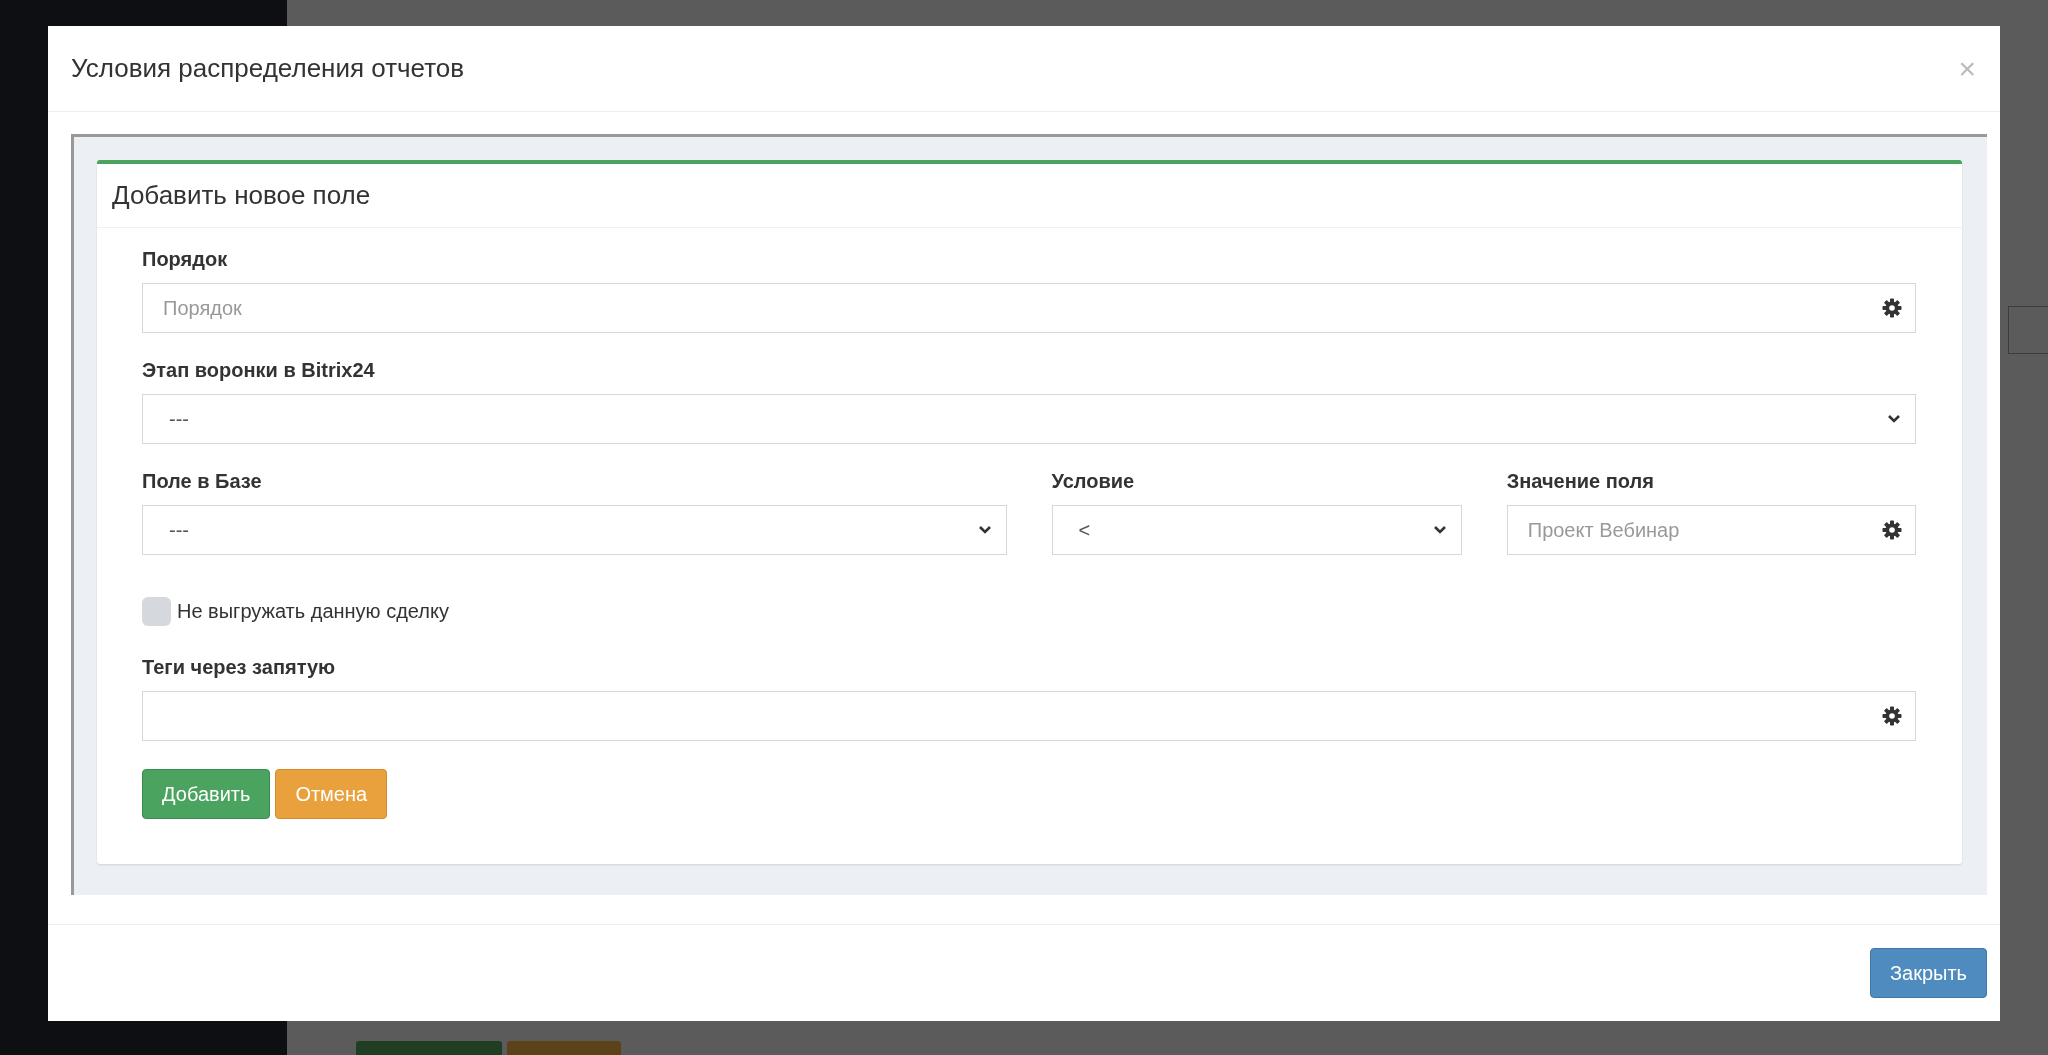 The width and height of the screenshot is (2048, 1055). Describe the element at coordinates (206, 794) in the screenshot. I see `add-button: Добавить` at that location.